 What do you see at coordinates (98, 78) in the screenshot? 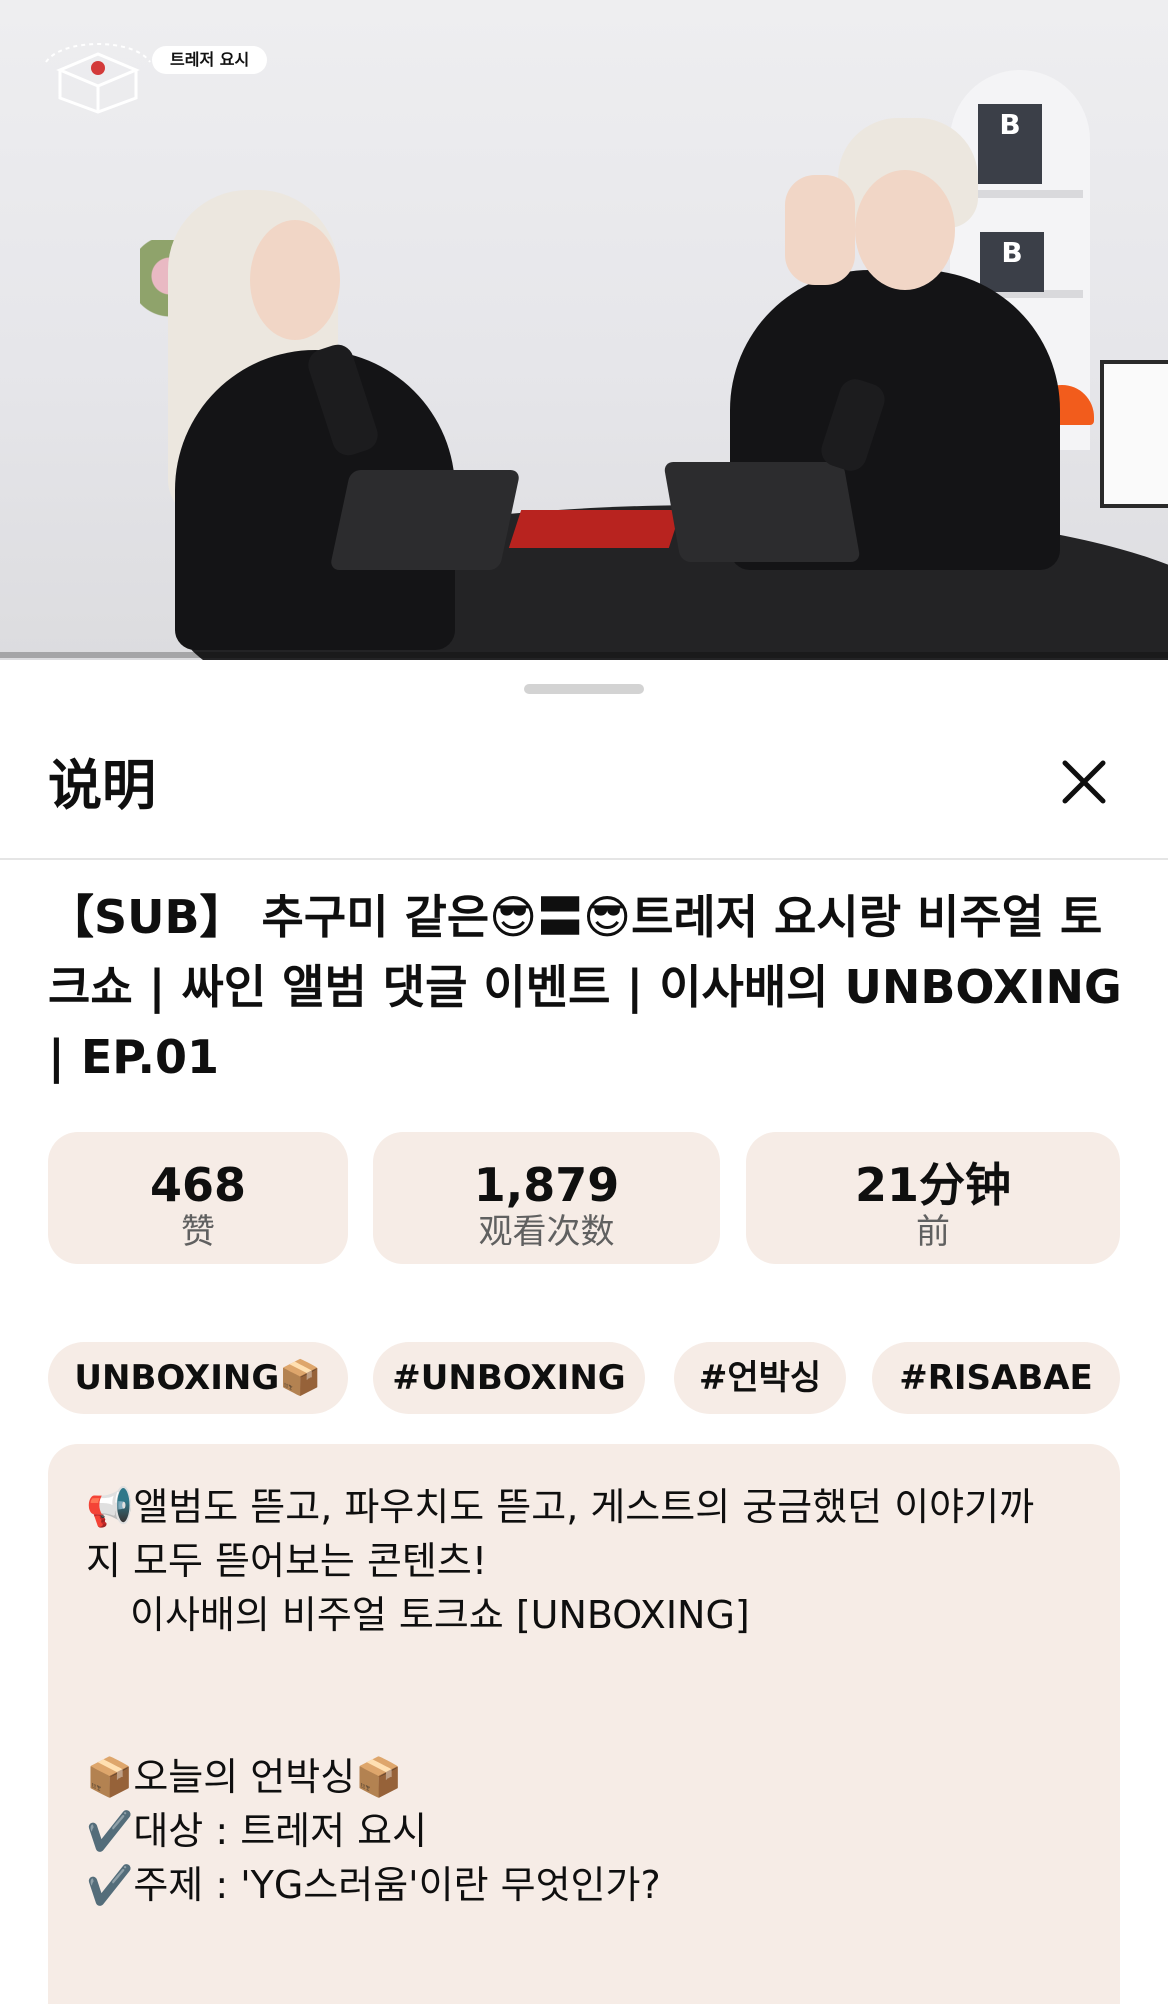
I see `unboxing-logo-icon` at bounding box center [98, 78].